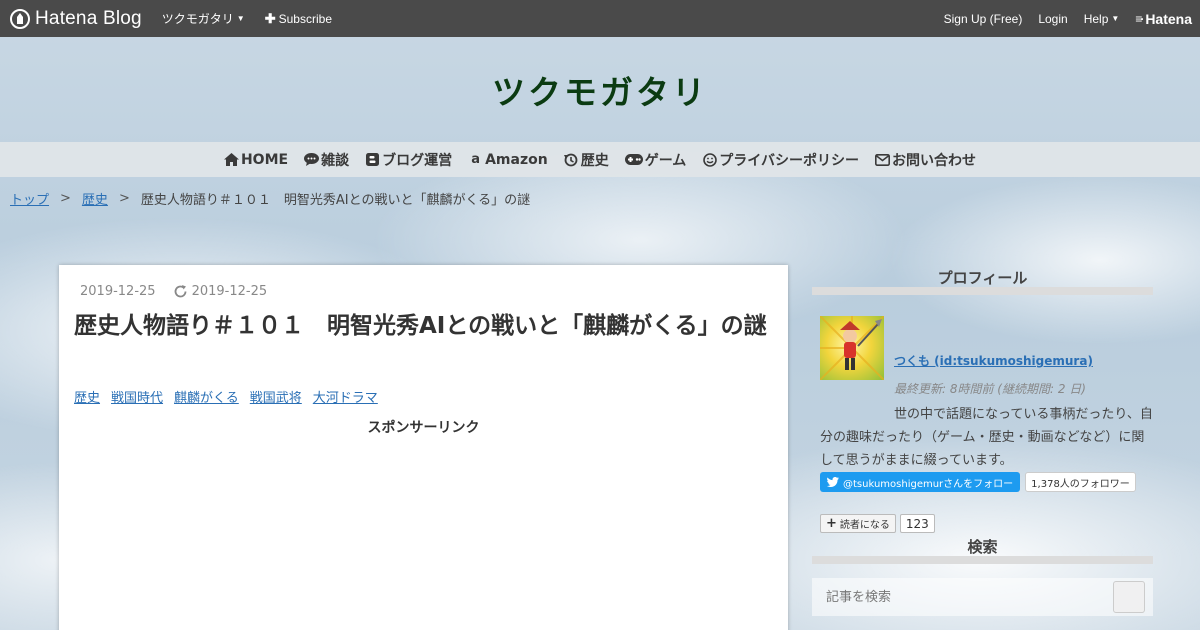 The height and width of the screenshot is (630, 1200). Describe the element at coordinates (270, 18) in the screenshot. I see `plus-icon: ✚` at that location.